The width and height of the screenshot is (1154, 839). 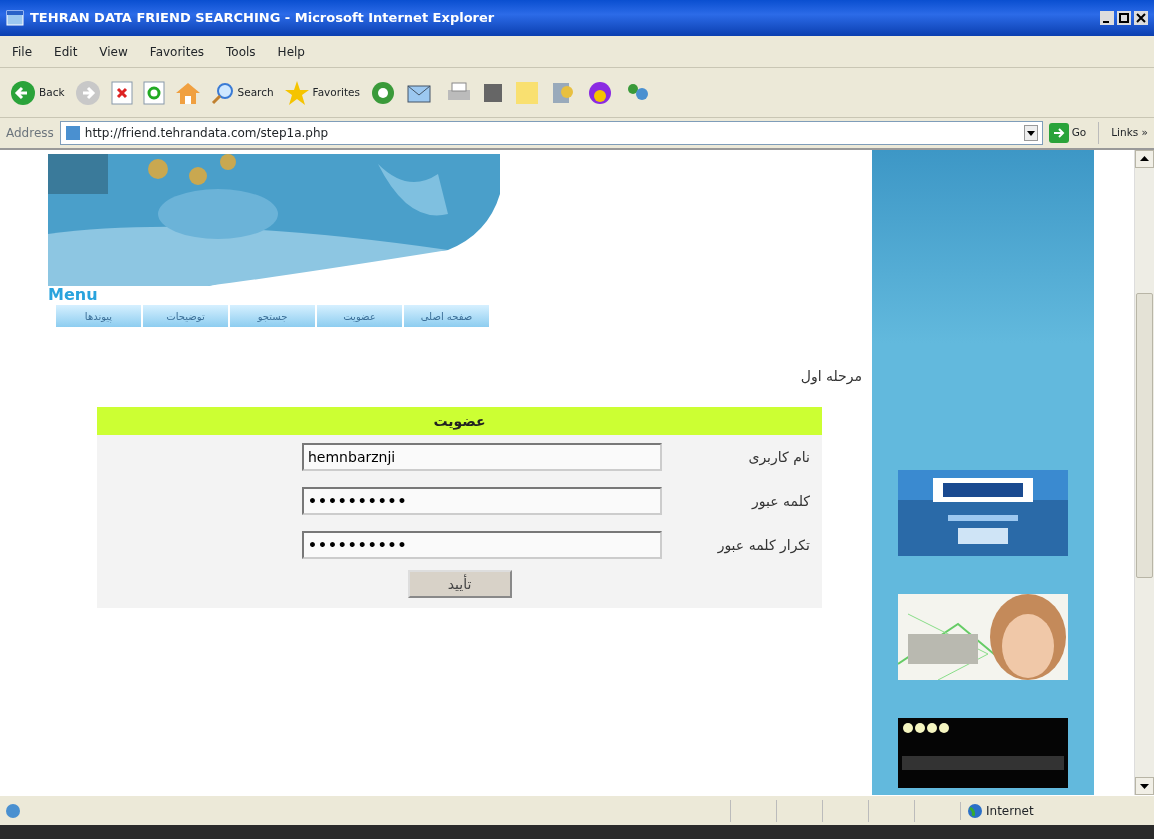 What do you see at coordinates (30, 133) in the screenshot?
I see `address-label: Address` at bounding box center [30, 133].